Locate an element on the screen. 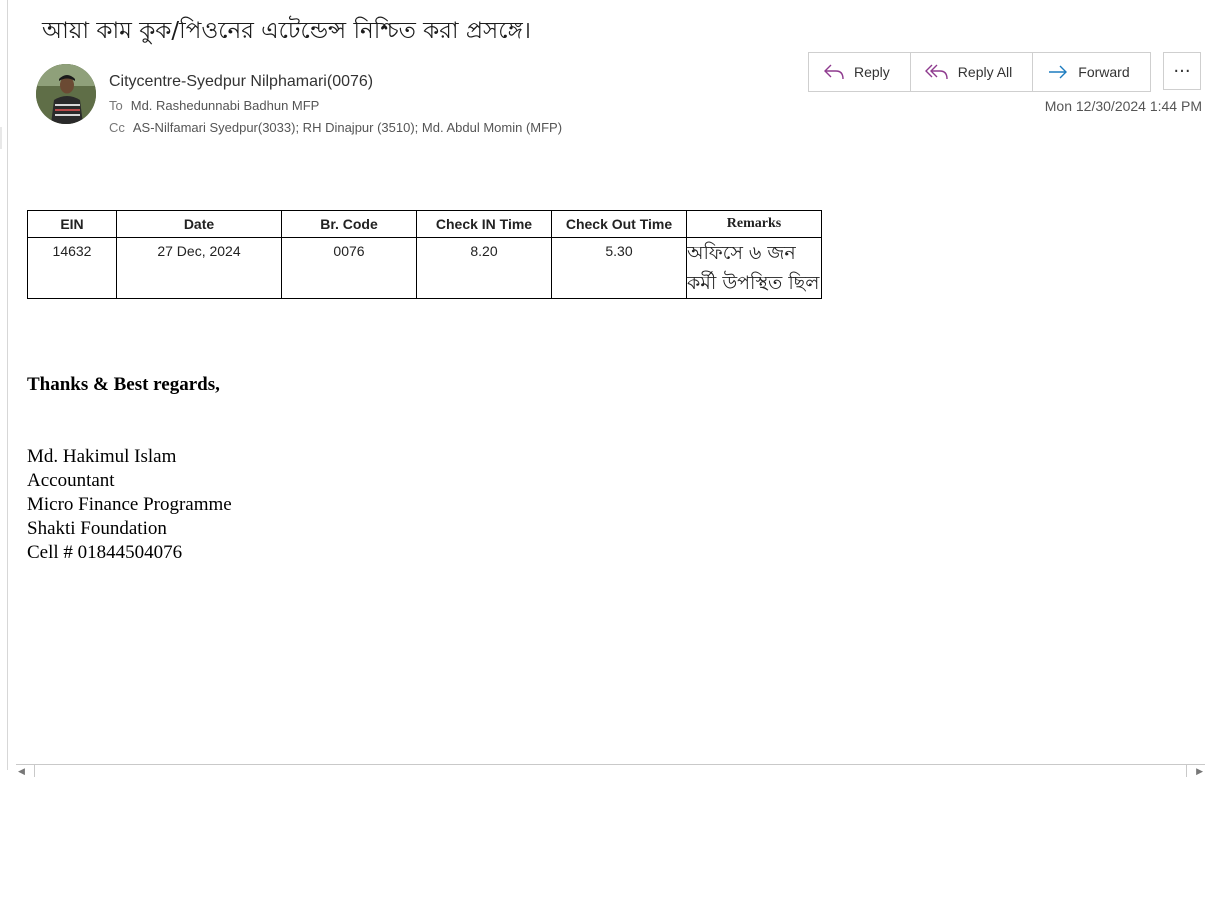 This screenshot has height=906, width=1205. more-icon: ··· is located at coordinates (1182, 71).